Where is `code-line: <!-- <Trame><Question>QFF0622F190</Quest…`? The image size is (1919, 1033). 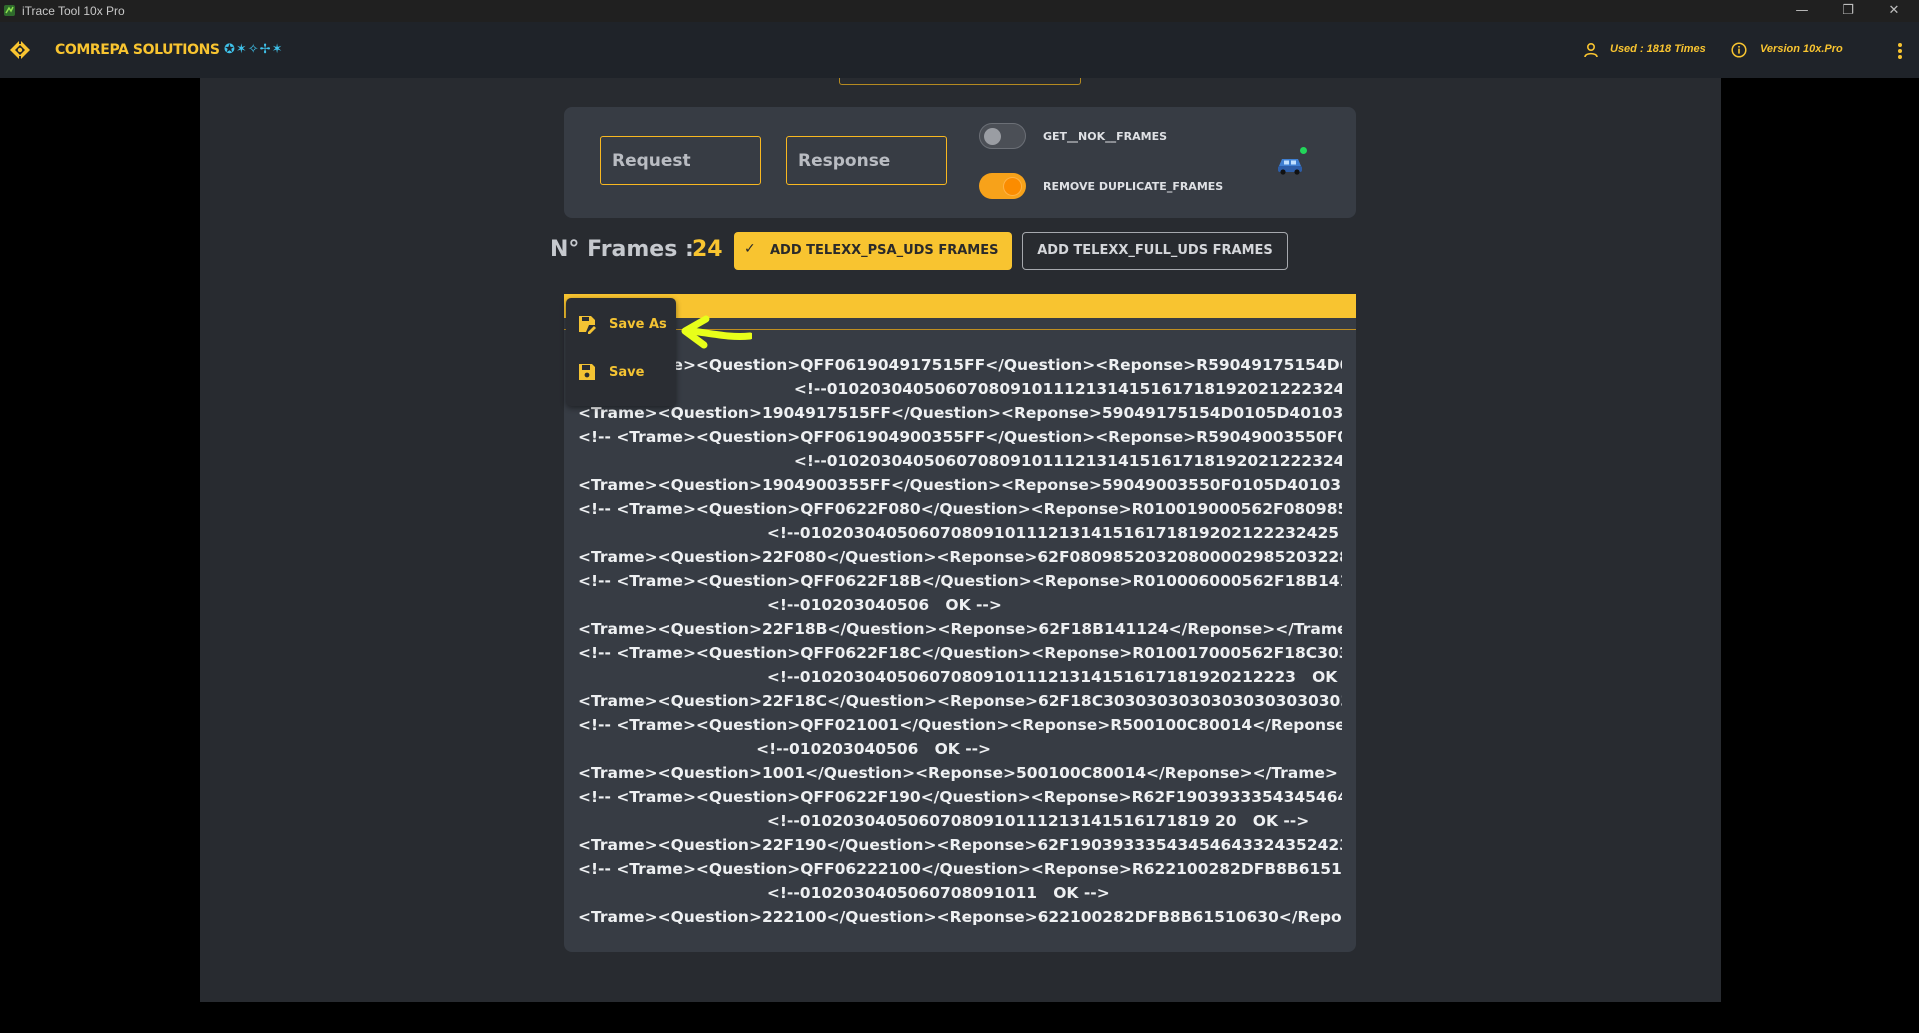
code-line: <!-- <Trame><Question>QFF0622F190</Quest… is located at coordinates (960, 797).